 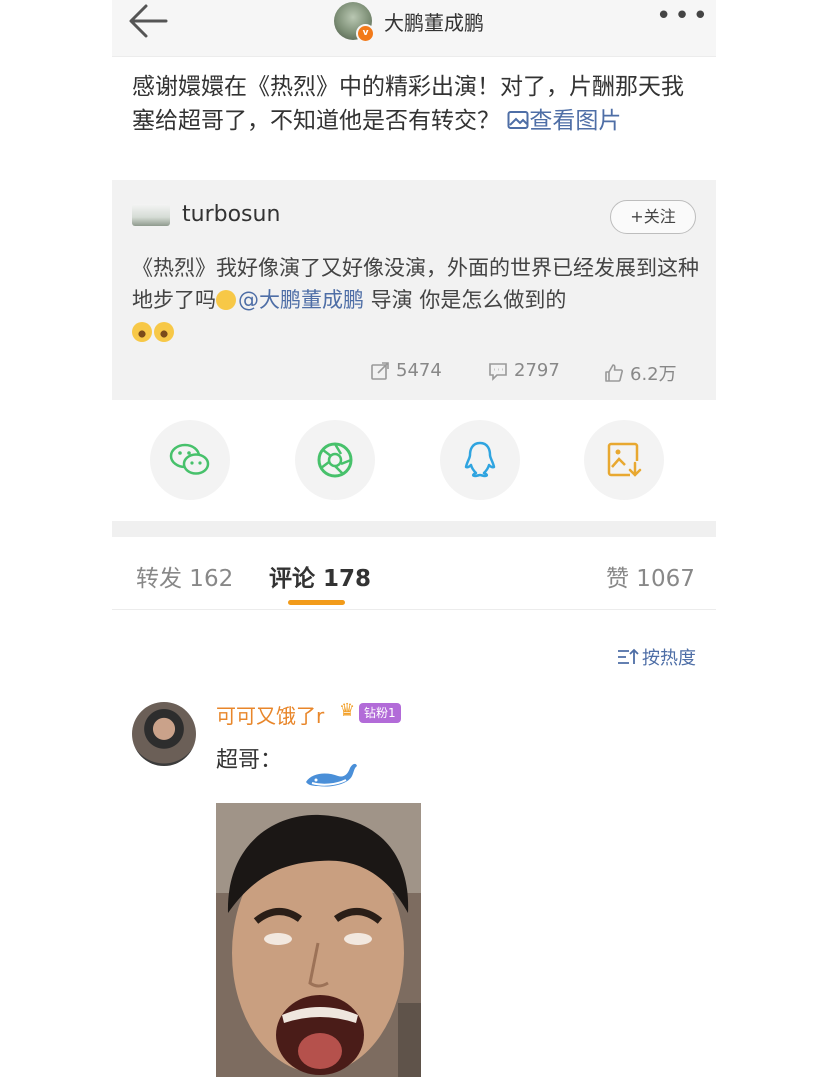 I want to click on post-stats: 5474 2797 6.2万, so click(x=414, y=375).